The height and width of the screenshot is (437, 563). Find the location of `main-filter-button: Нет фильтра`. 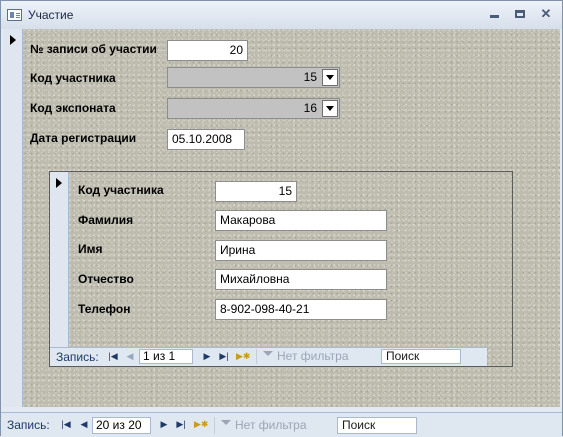

main-filter-button: Нет фильтра is located at coordinates (260, 425).